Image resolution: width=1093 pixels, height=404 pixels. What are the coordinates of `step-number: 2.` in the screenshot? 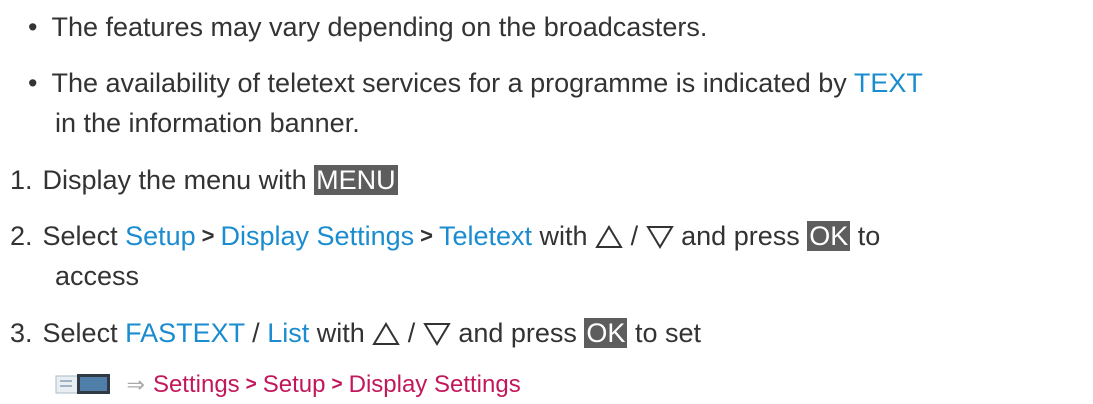 It's located at (21, 236).